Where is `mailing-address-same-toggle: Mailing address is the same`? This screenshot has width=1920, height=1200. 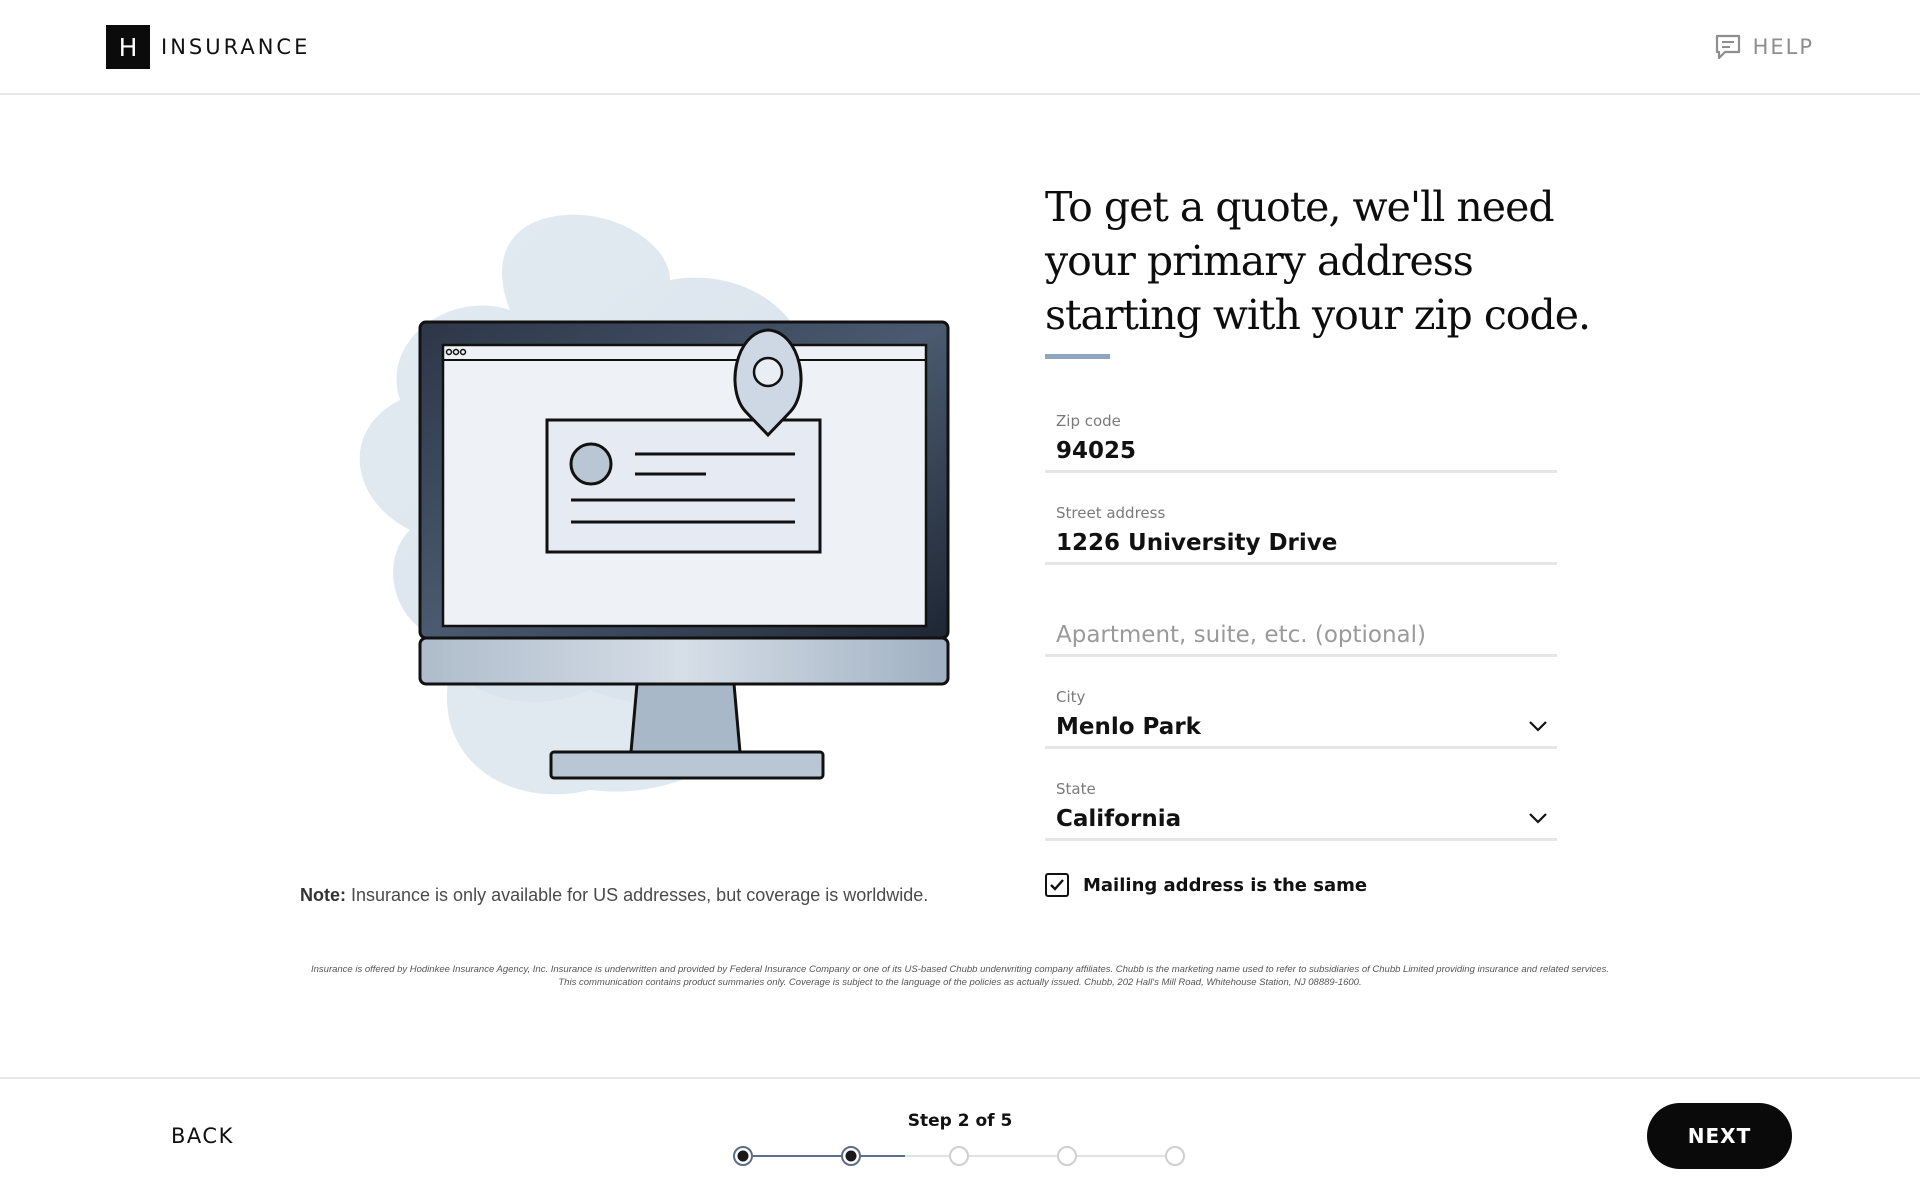
mailing-address-same-toggle: Mailing address is the same is located at coordinates (1206, 885).